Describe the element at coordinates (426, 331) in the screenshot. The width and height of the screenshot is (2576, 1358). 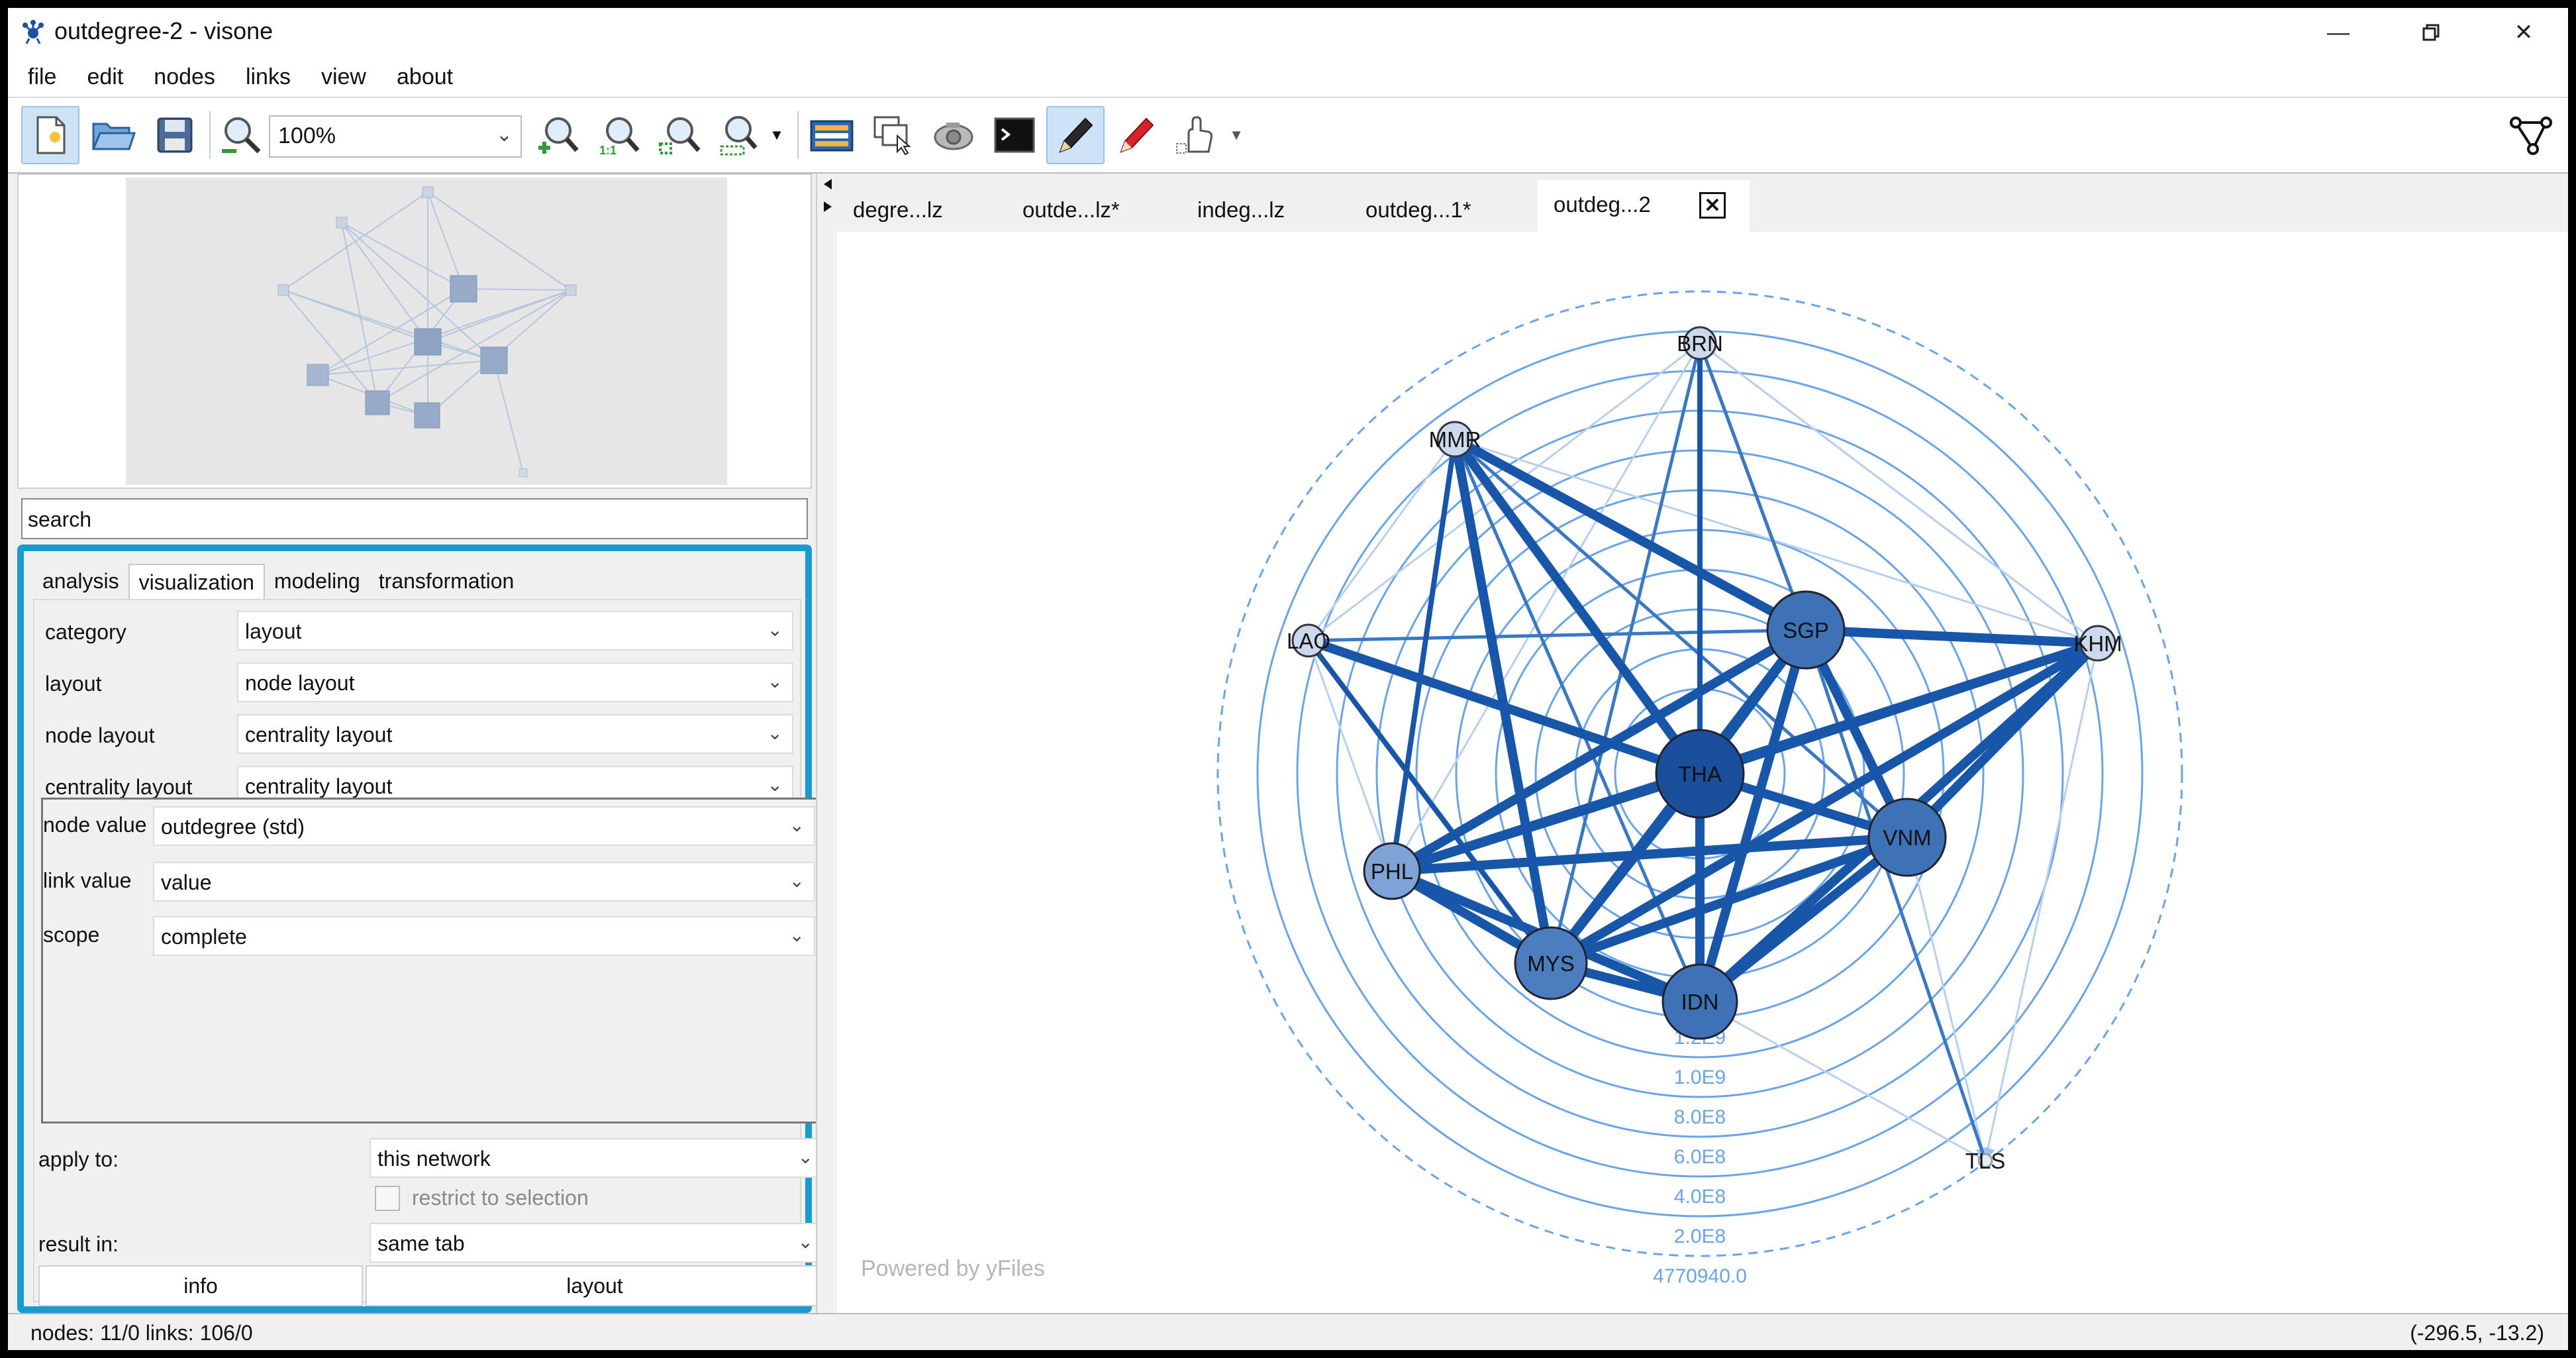
I see `overview-viewport` at that location.